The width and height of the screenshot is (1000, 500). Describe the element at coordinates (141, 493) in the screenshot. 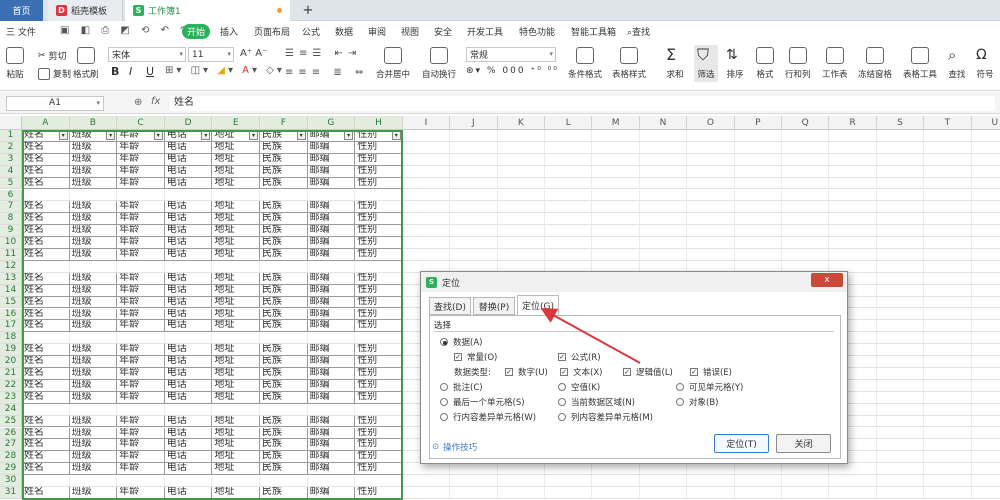

I see `cell-c31: 年龄` at that location.